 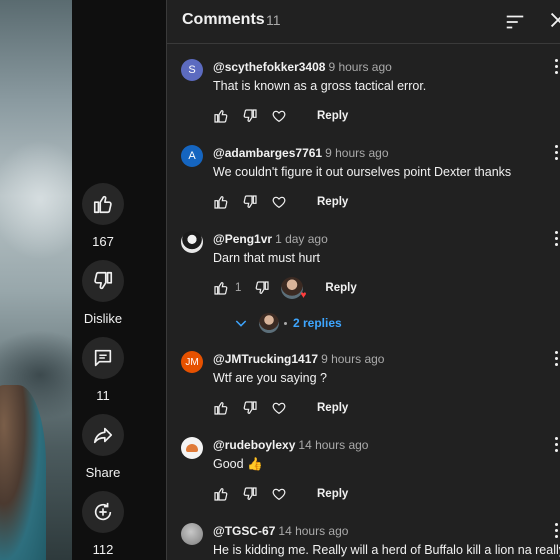 What do you see at coordinates (238, 288) in the screenshot?
I see `comment-like-count: 1` at bounding box center [238, 288].